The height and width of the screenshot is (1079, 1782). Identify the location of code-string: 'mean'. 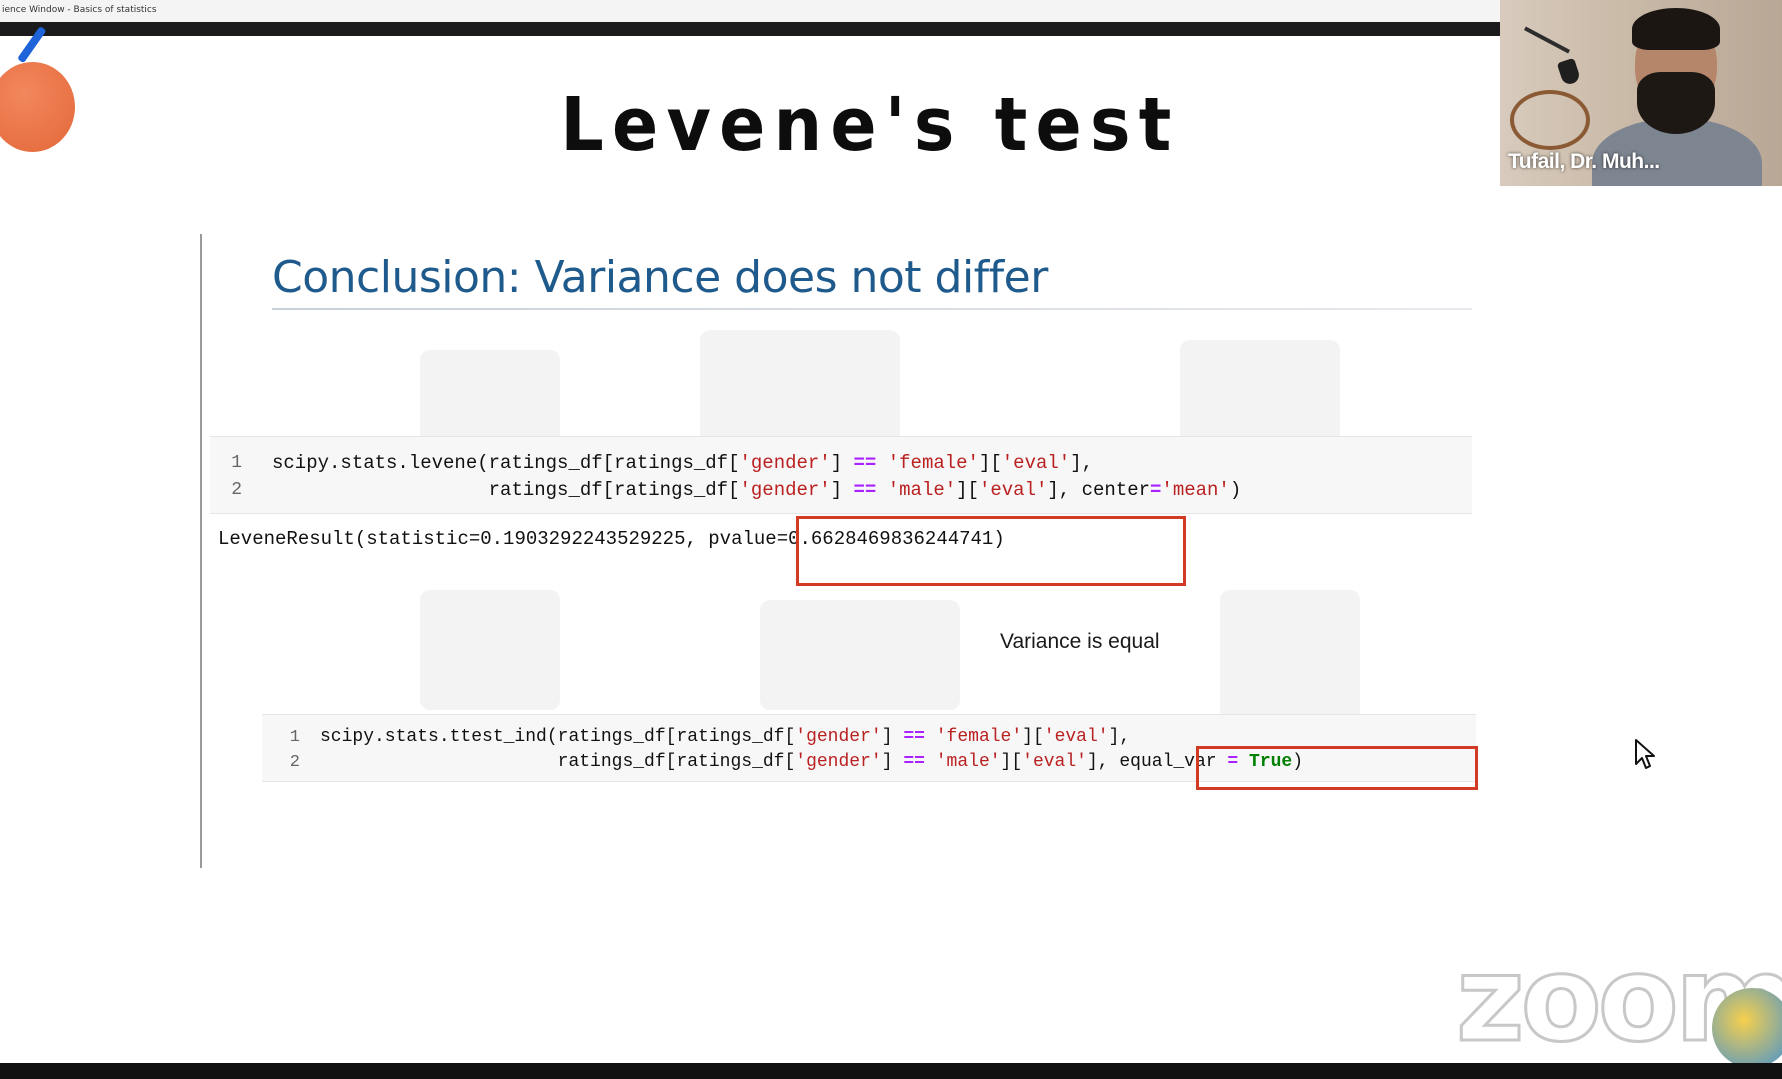
(1195, 490).